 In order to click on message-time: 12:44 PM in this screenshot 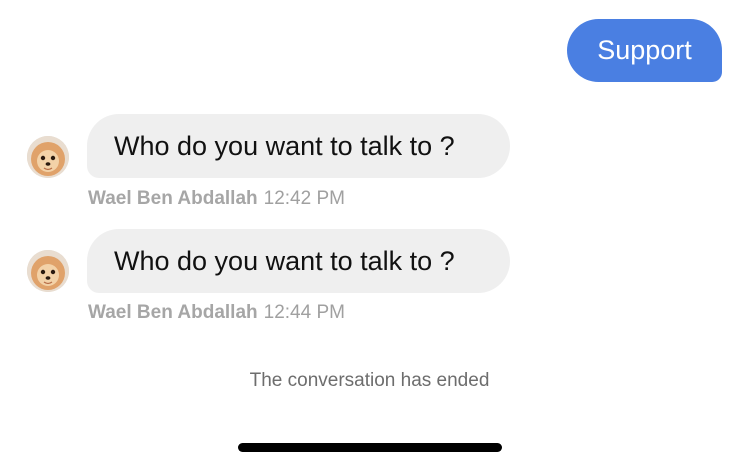, I will do `click(304, 312)`.